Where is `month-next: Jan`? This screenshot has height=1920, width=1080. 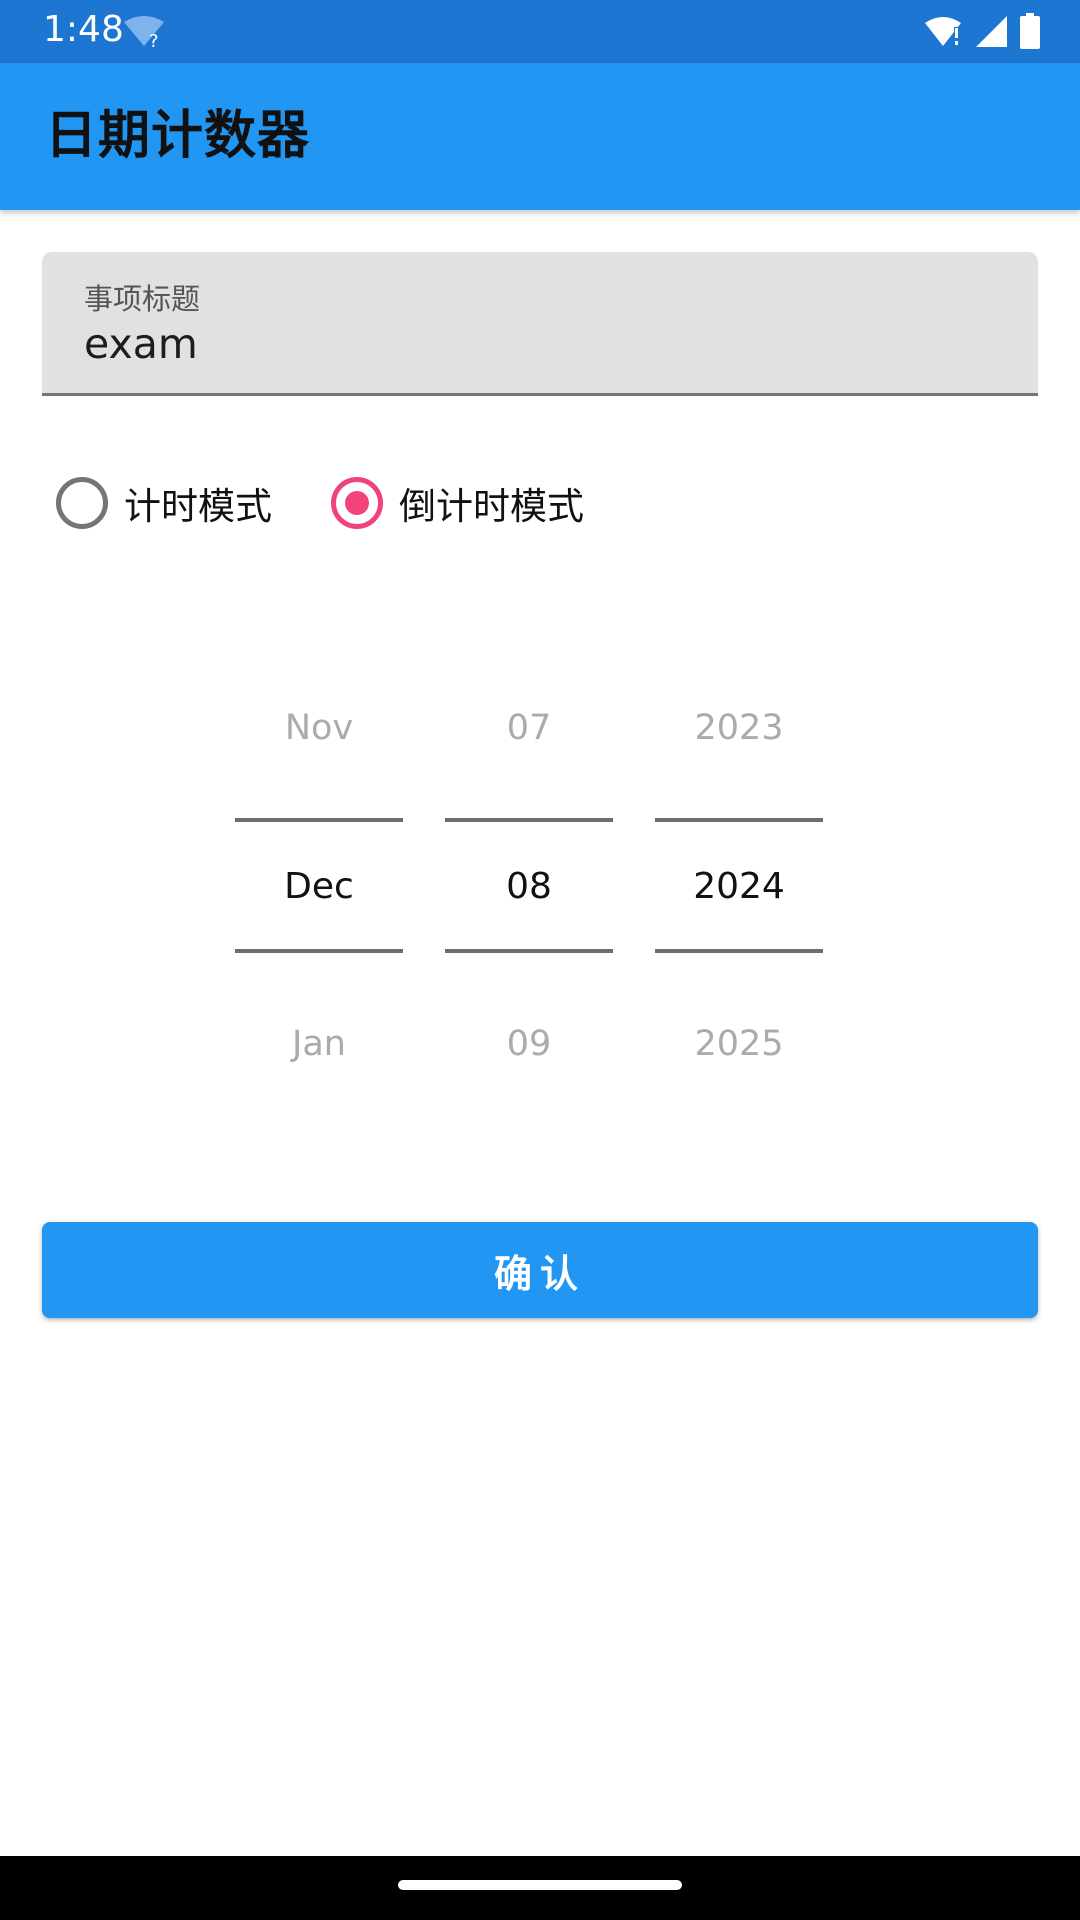 month-next: Jan is located at coordinates (319, 1044).